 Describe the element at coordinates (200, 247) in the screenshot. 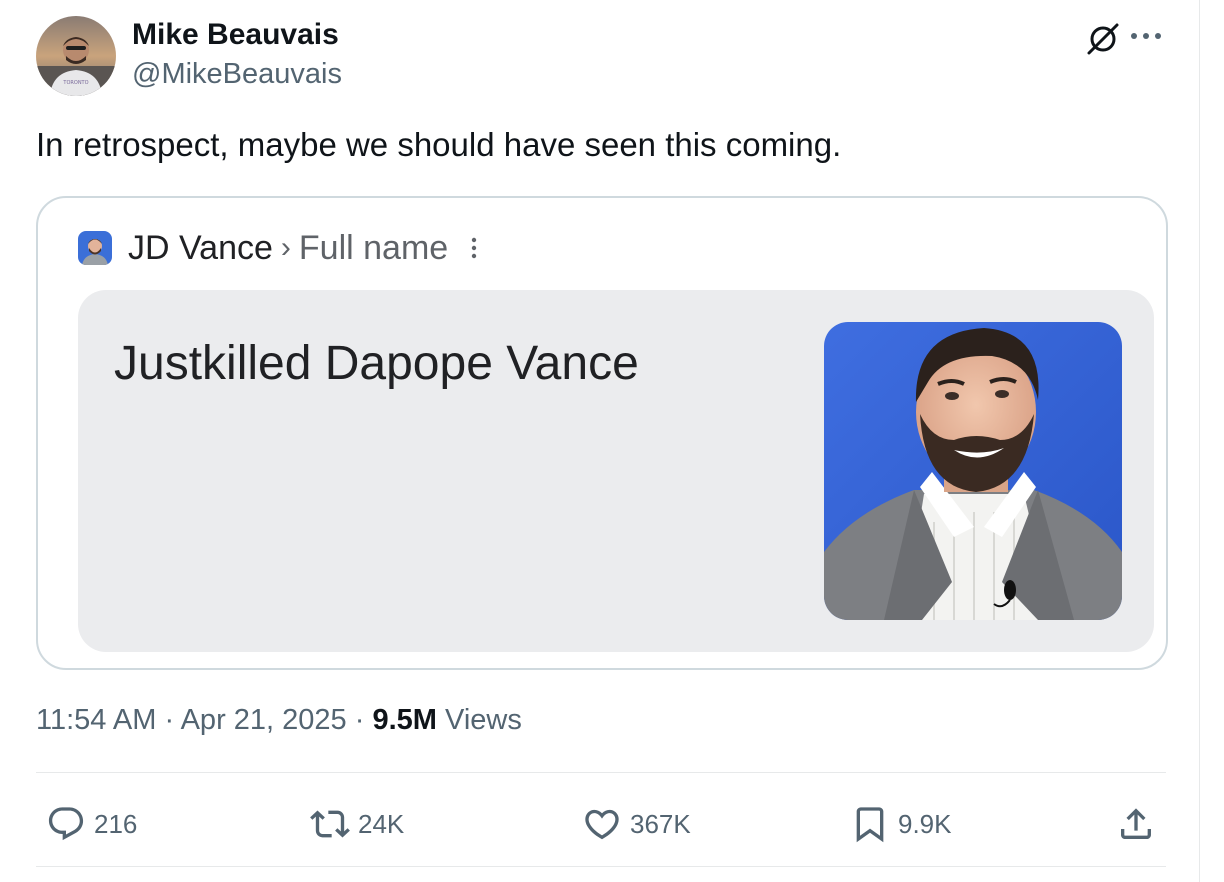

I see `entity-name: JD Vance` at that location.